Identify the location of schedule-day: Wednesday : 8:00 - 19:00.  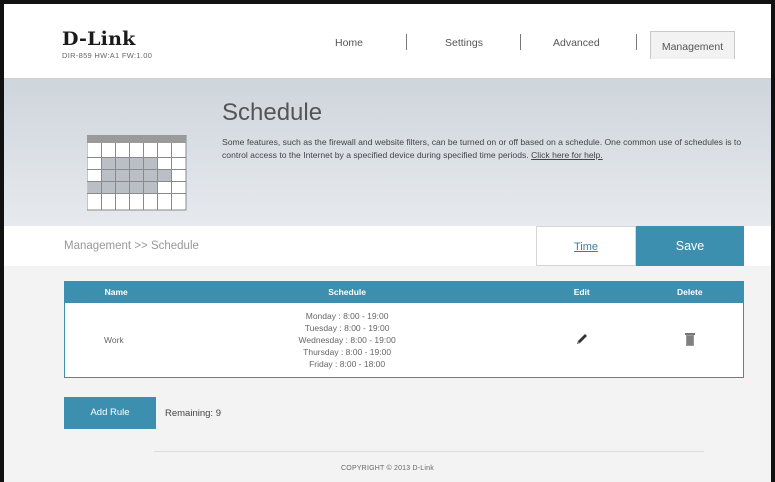
(347, 339).